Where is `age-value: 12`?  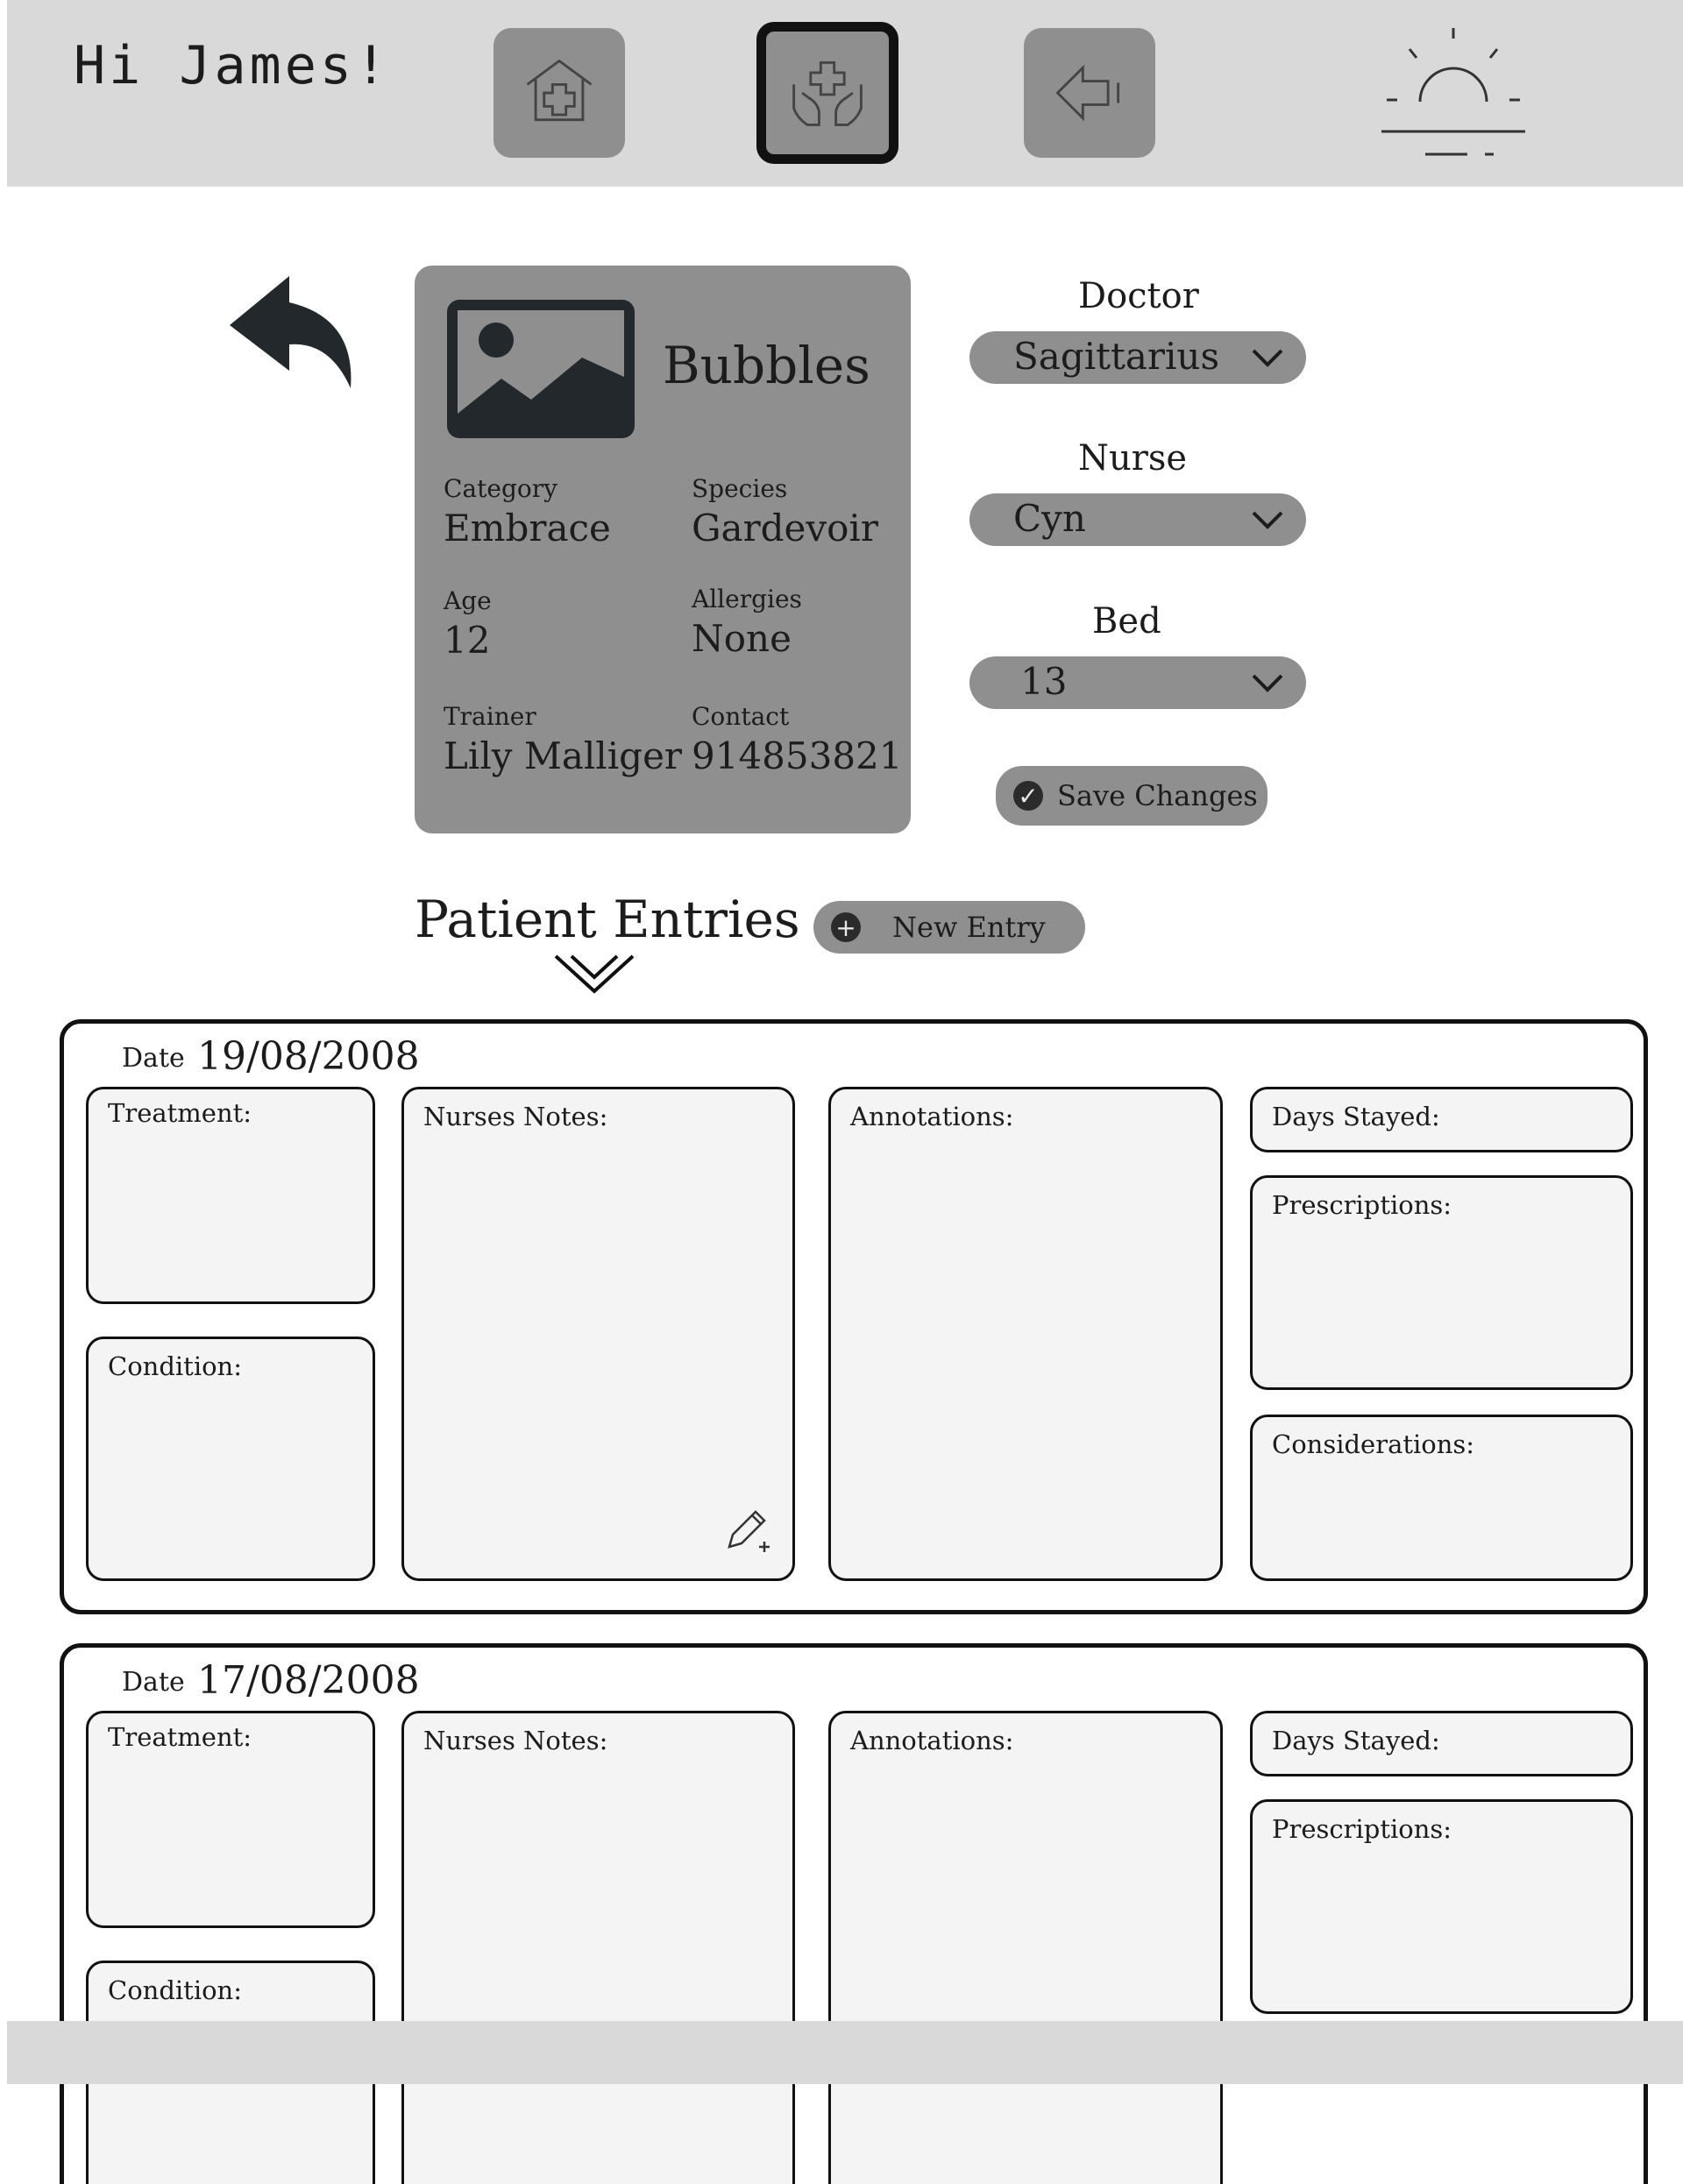 age-value: 12 is located at coordinates (468, 640).